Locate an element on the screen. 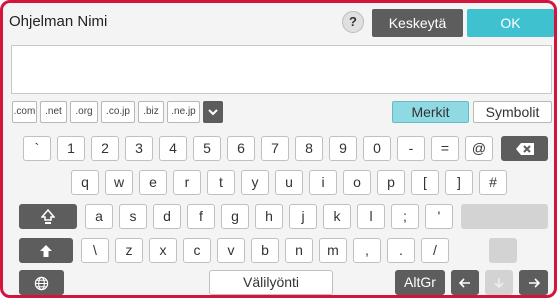 This screenshot has width=557, height=298. merkit-button: Merkit is located at coordinates (430, 112).